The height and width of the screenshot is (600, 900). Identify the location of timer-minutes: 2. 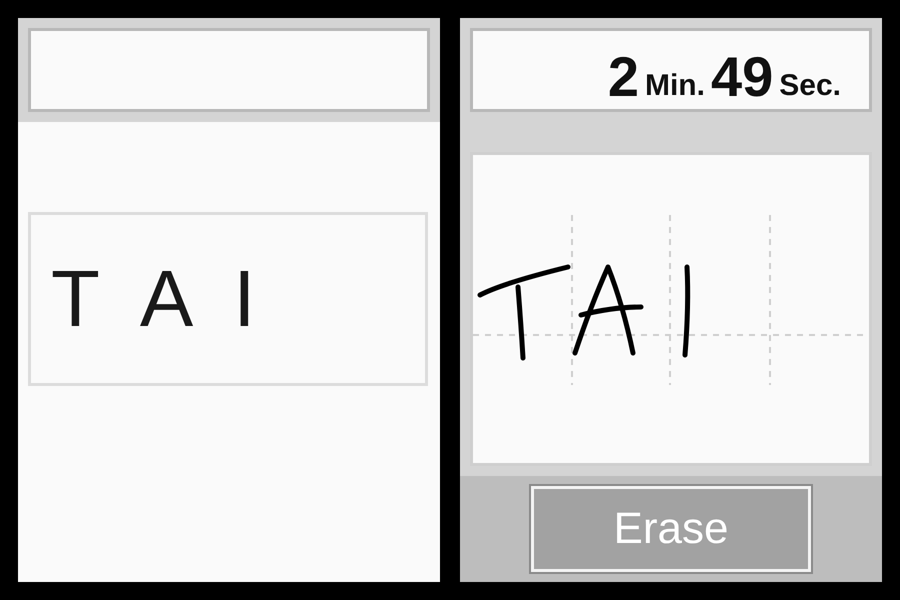
(623, 77).